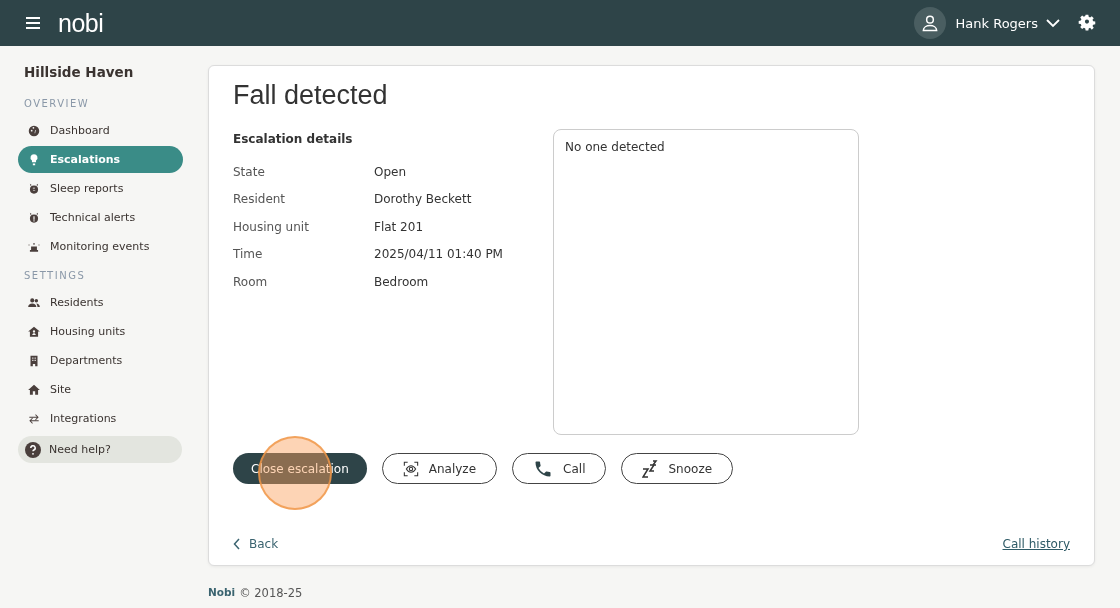 The height and width of the screenshot is (608, 1120). Describe the element at coordinates (100, 130) in the screenshot. I see `nav-item: Dashboard` at that location.